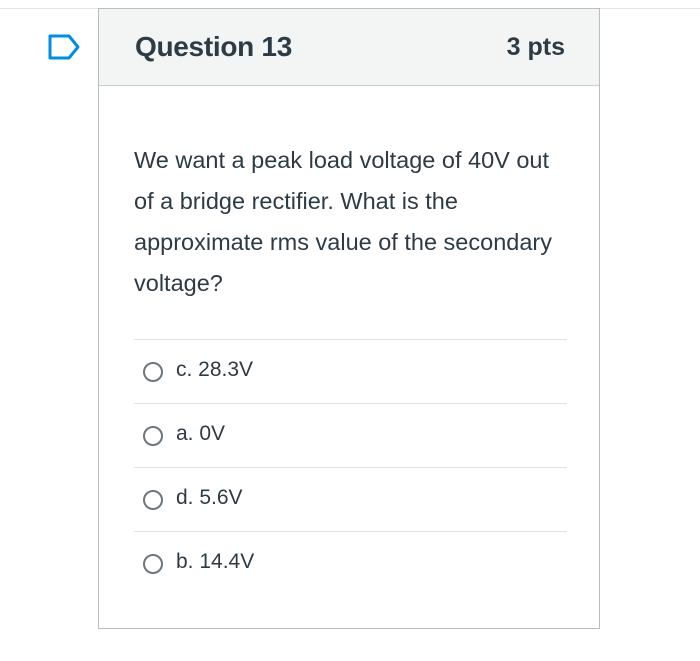 The image size is (700, 661). Describe the element at coordinates (64, 47) in the screenshot. I see `flag-question-icon` at that location.